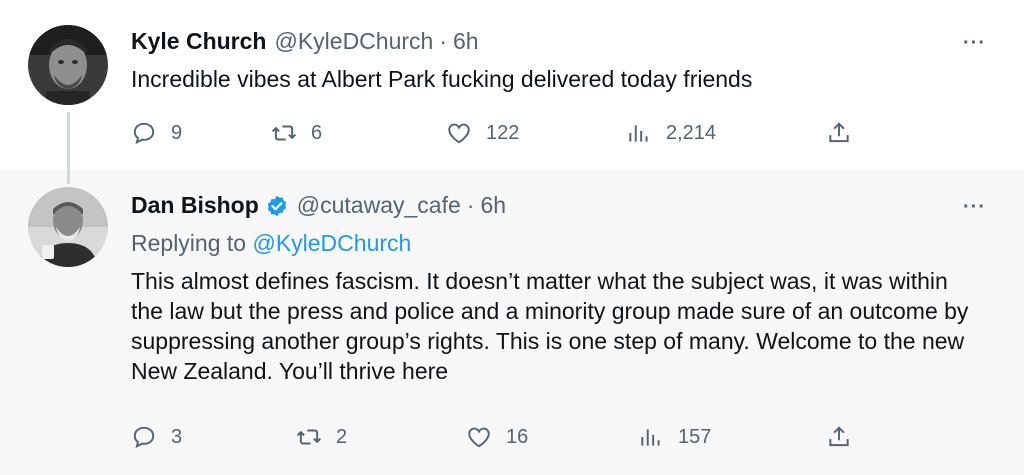 This screenshot has width=1024, height=475. Describe the element at coordinates (177, 436) in the screenshot. I see `reply-count: 3` at that location.